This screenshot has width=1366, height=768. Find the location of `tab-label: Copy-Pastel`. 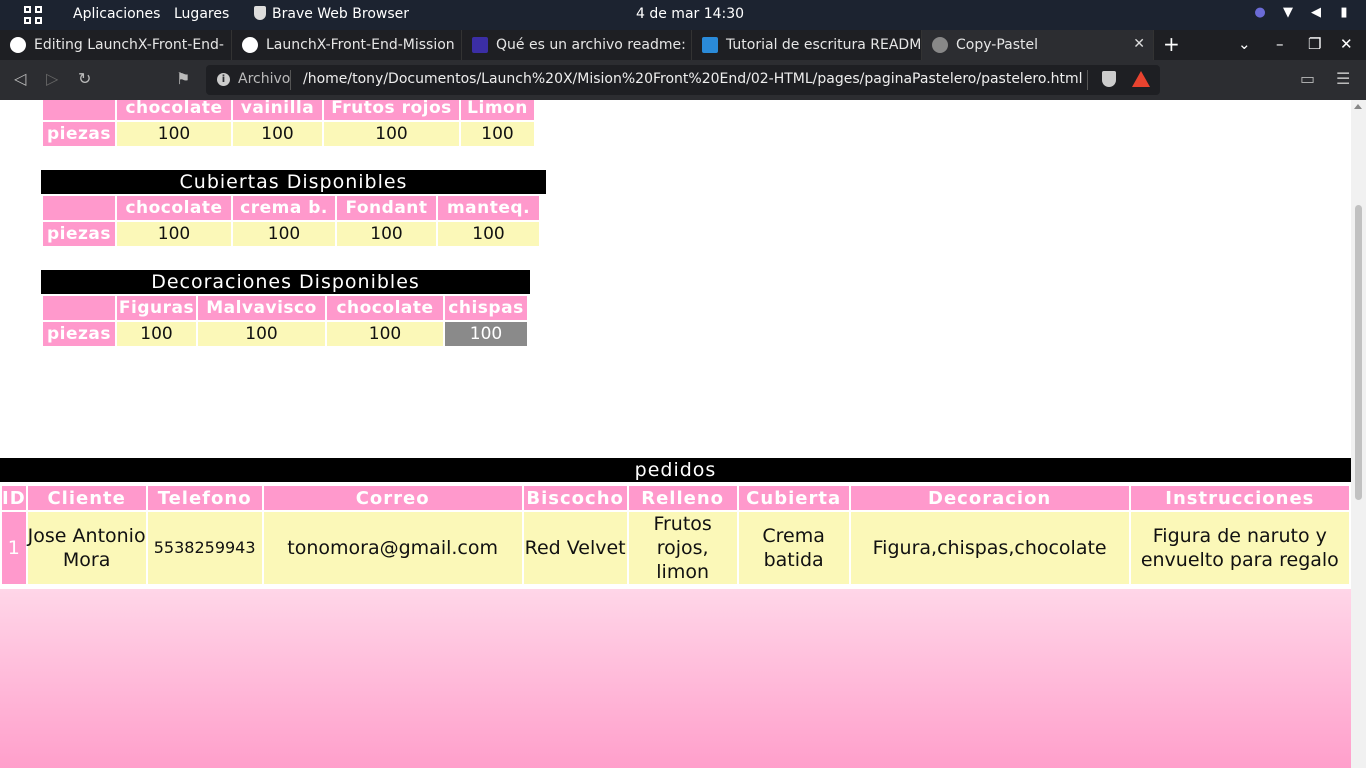

tab-label: Copy-Pastel is located at coordinates (997, 45).